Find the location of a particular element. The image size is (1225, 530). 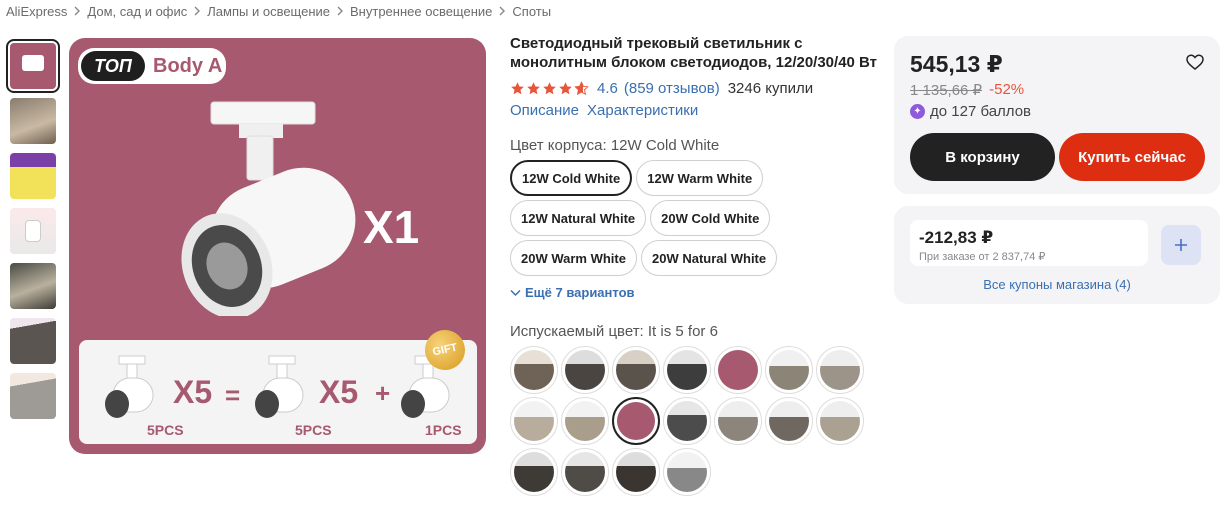

points-row: ✦ до 127 баллов is located at coordinates (970, 111).